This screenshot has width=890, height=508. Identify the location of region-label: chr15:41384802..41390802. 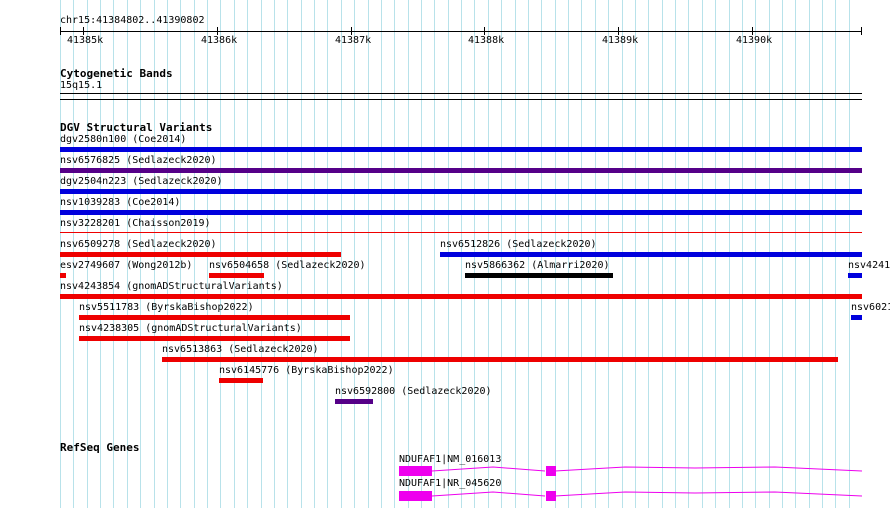
(132, 20).